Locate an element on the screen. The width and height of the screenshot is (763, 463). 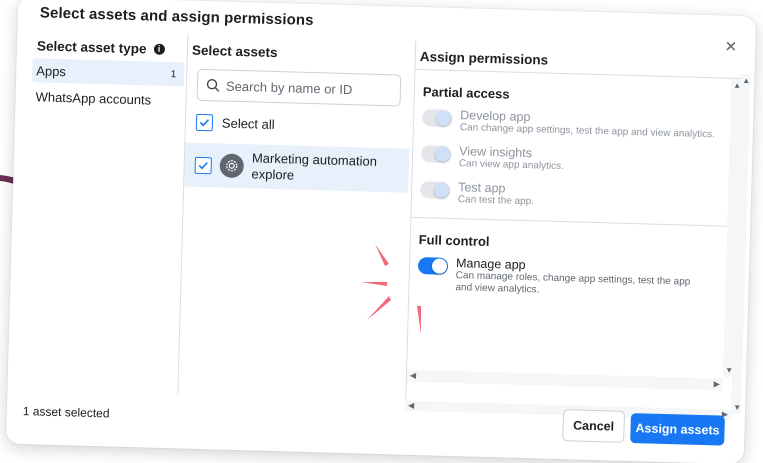
select-all-label: Select all is located at coordinates (248, 123).